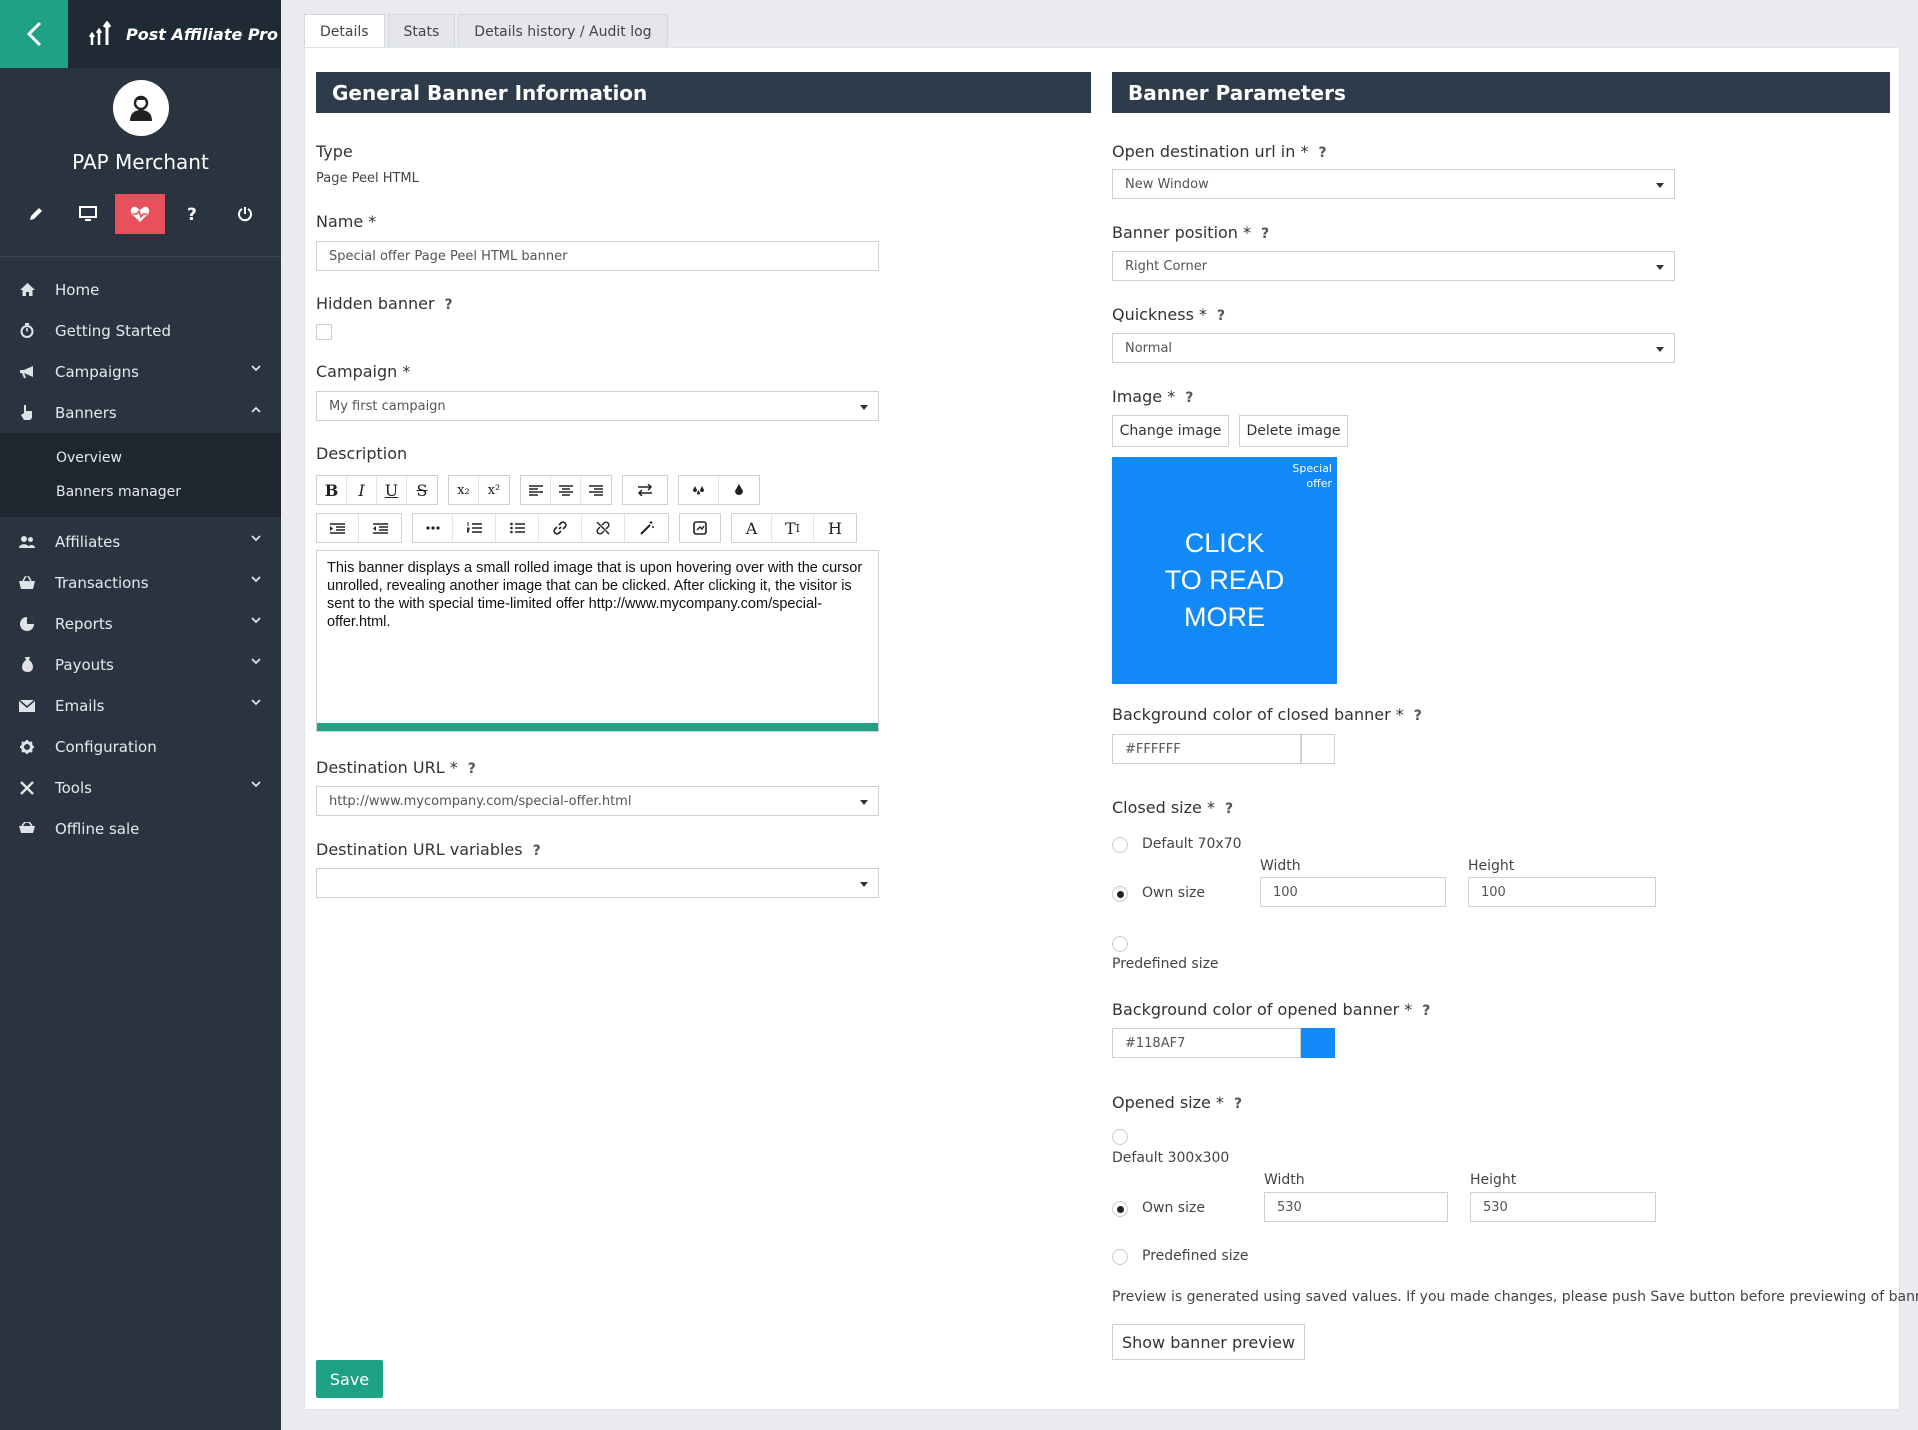  Describe the element at coordinates (1563, 1207) in the screenshot. I see `opened-height-input: 530` at that location.